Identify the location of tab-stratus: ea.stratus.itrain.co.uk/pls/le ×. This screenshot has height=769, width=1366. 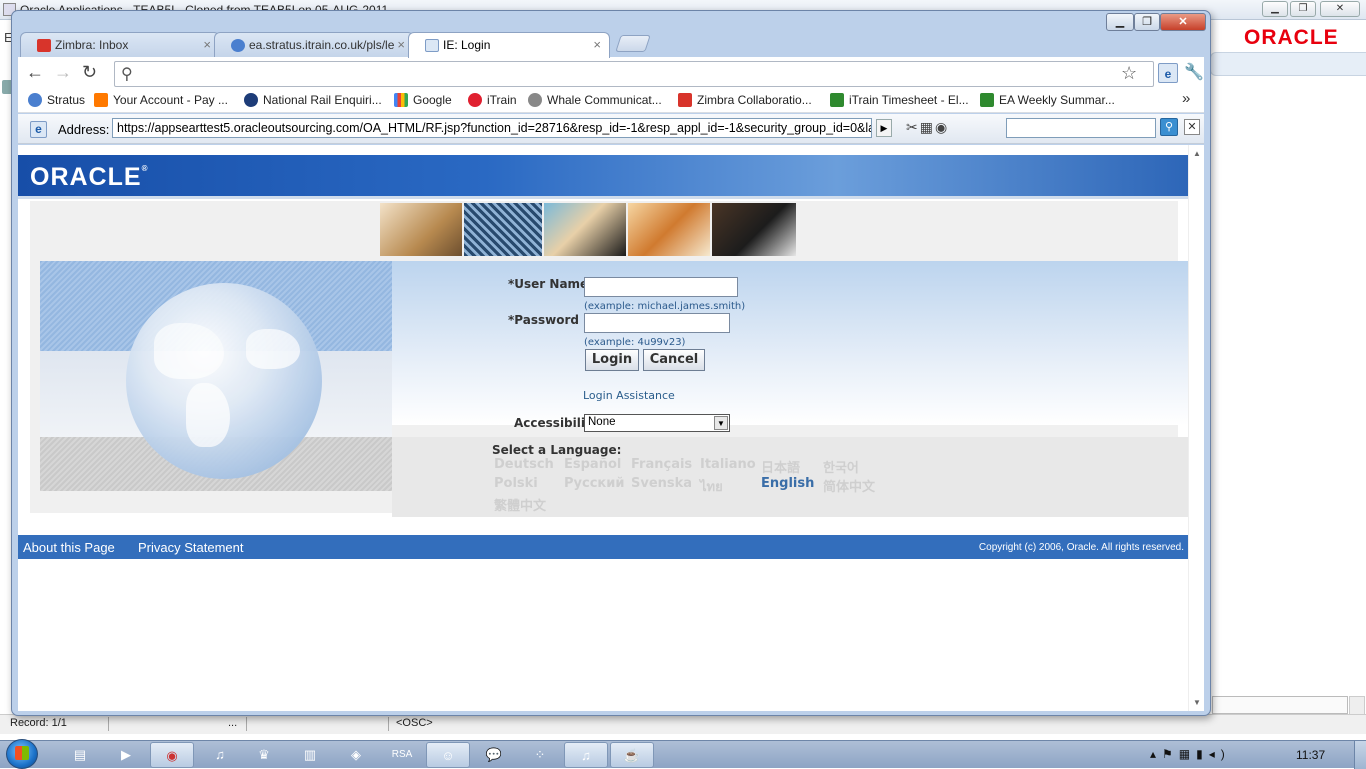
(314, 44).